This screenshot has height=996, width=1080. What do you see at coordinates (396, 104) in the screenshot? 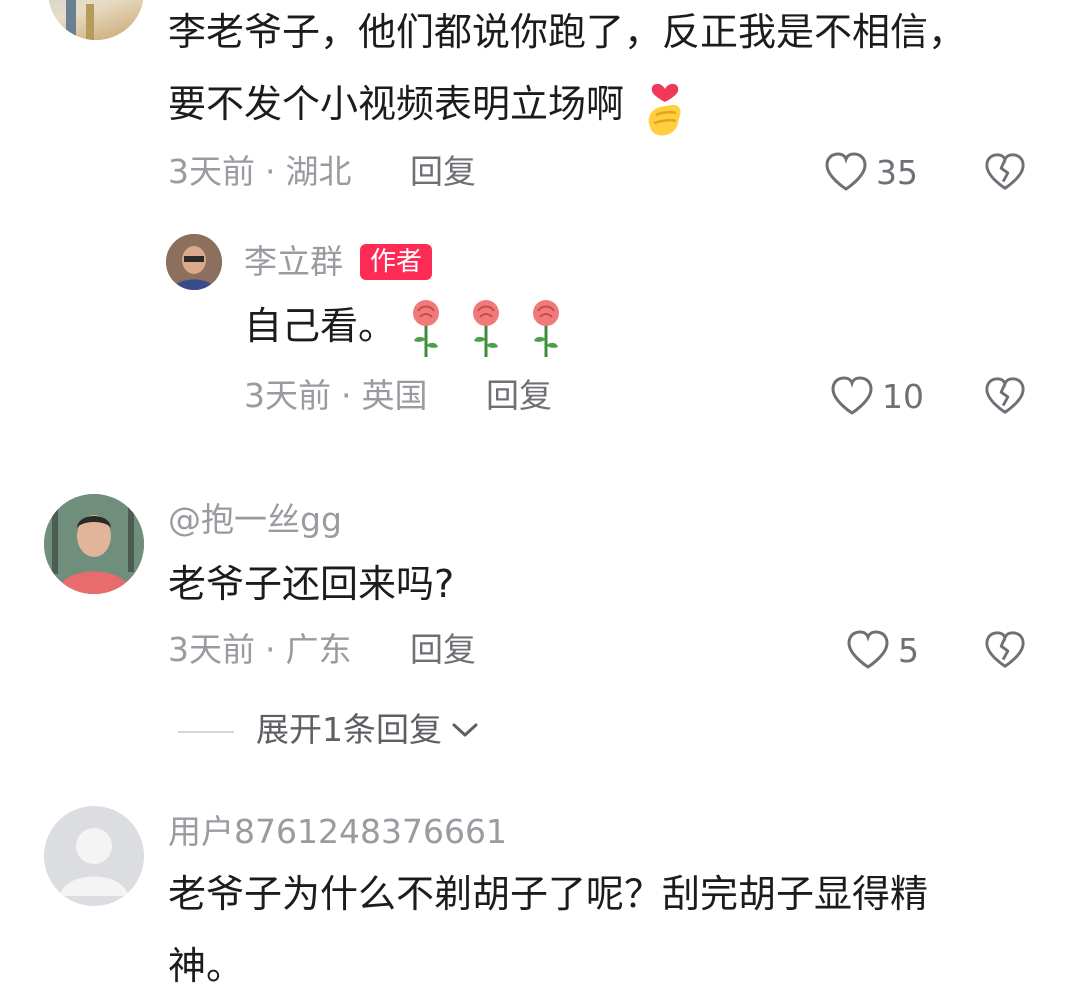
I see `comment-text-content: 要不发个小视频表明立场啊` at bounding box center [396, 104].